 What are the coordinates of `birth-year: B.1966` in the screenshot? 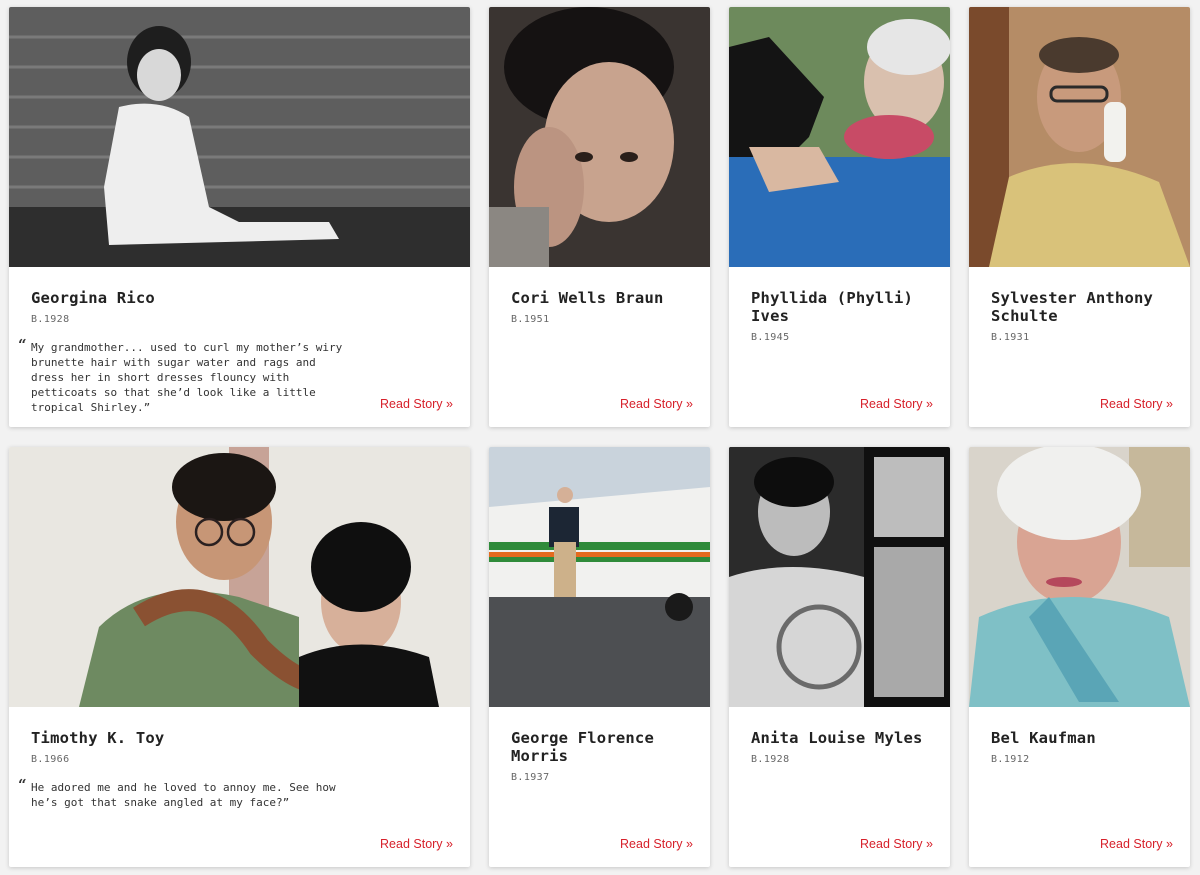 It's located at (50, 759).